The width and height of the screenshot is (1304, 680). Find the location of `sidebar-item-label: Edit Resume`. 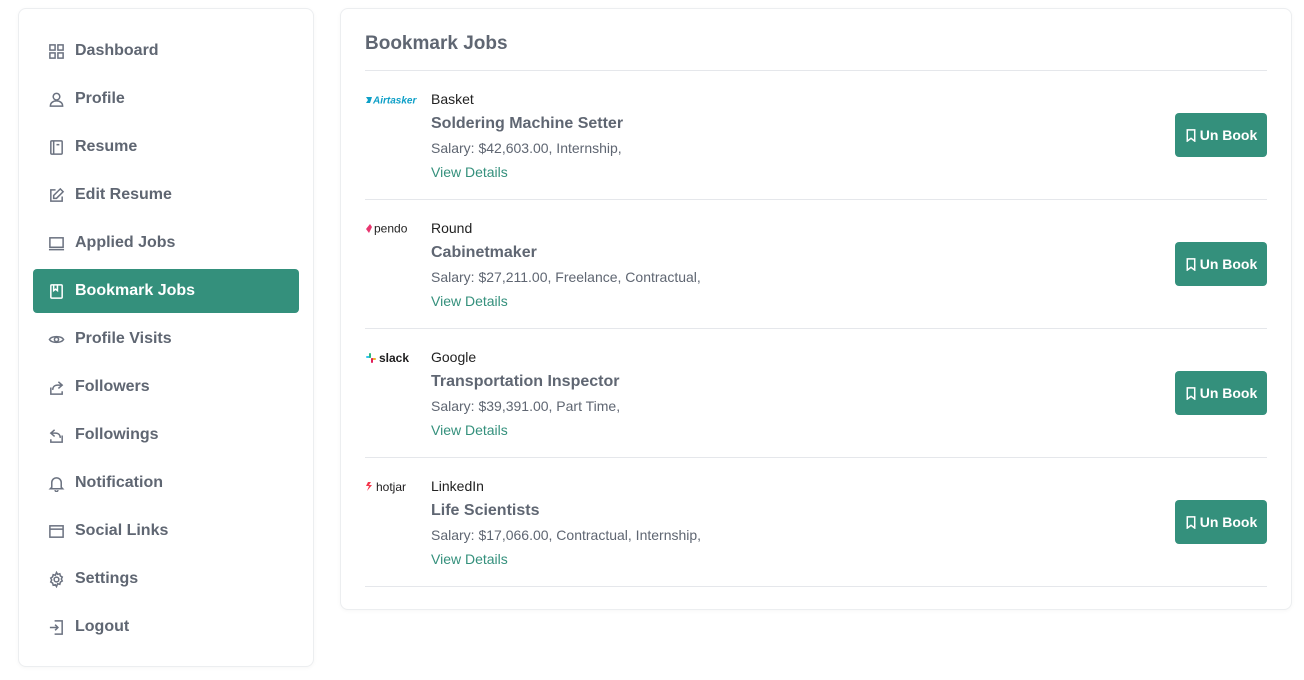

sidebar-item-label: Edit Resume is located at coordinates (123, 194).